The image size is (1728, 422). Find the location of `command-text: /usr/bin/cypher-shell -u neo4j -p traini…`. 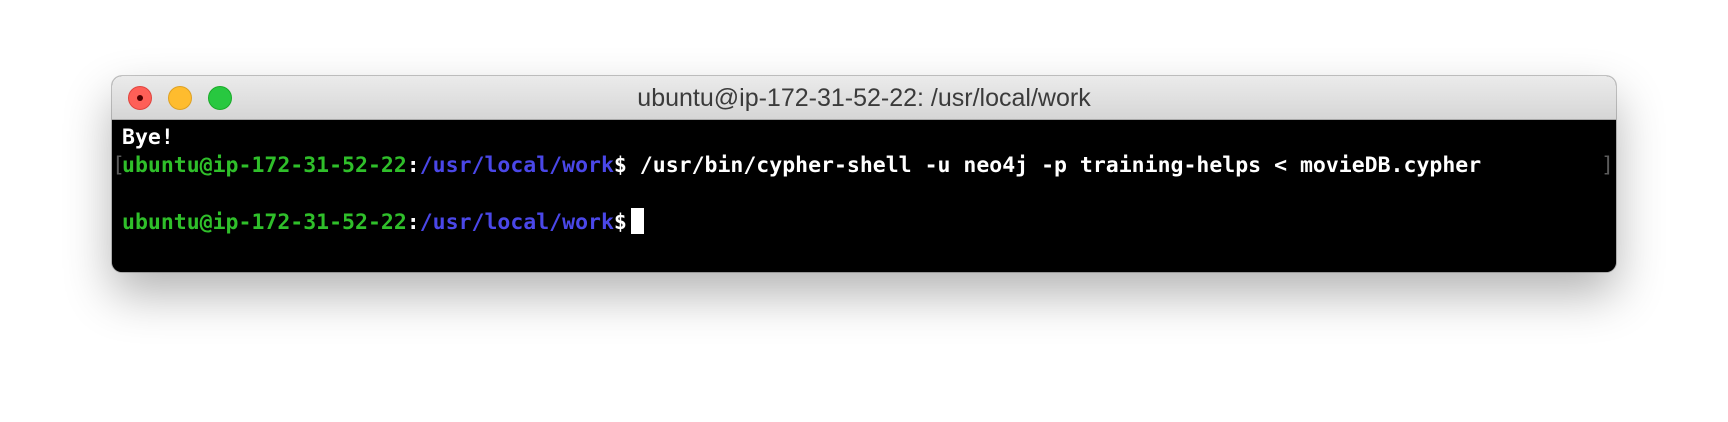

command-text: /usr/bin/cypher-shell -u neo4j -p traini… is located at coordinates (1060, 165).